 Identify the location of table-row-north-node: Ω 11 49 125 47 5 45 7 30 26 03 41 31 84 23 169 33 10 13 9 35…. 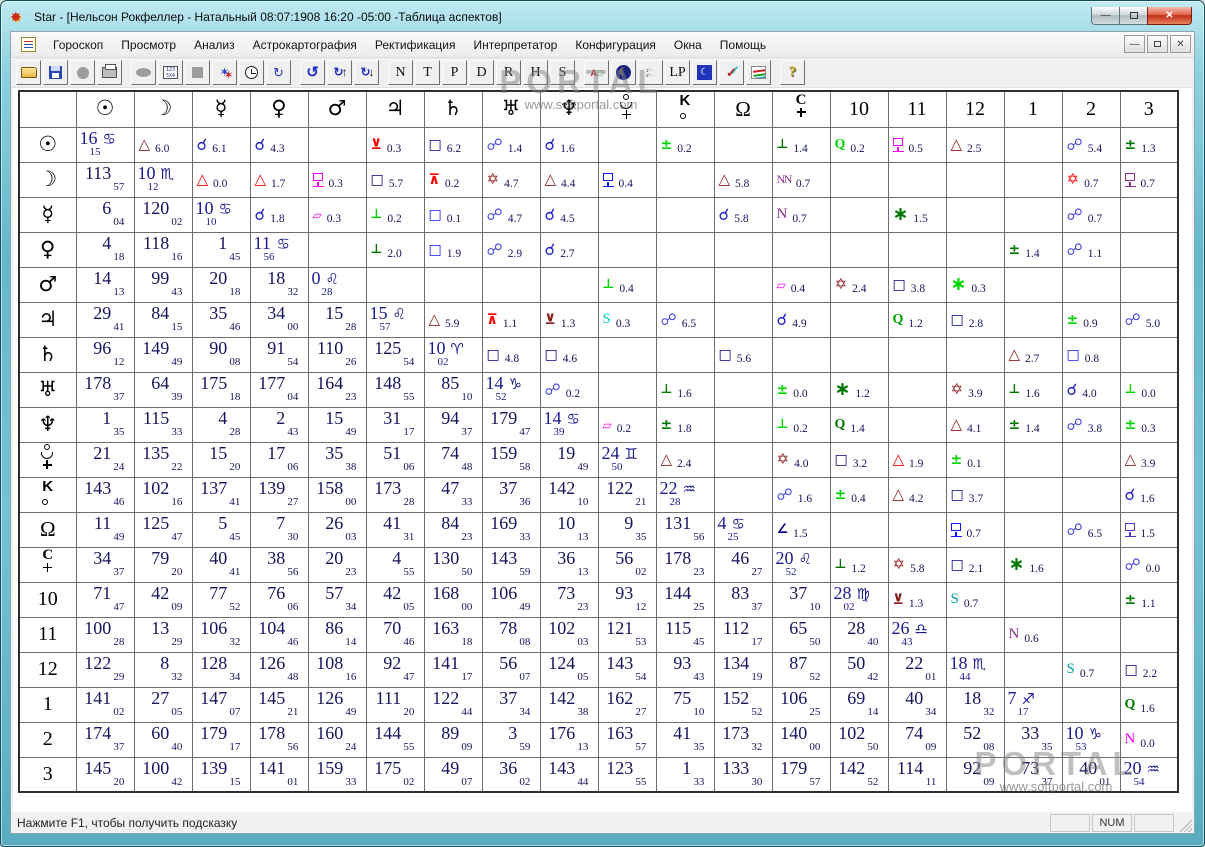
(598, 529).